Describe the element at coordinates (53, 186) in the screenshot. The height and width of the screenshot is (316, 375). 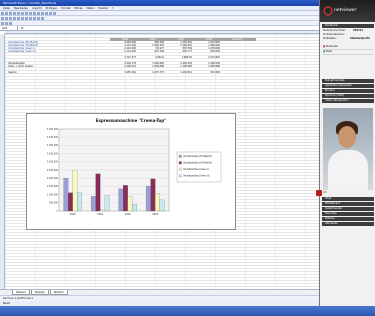
I see `y-tick-label: 1.500.000` at that location.